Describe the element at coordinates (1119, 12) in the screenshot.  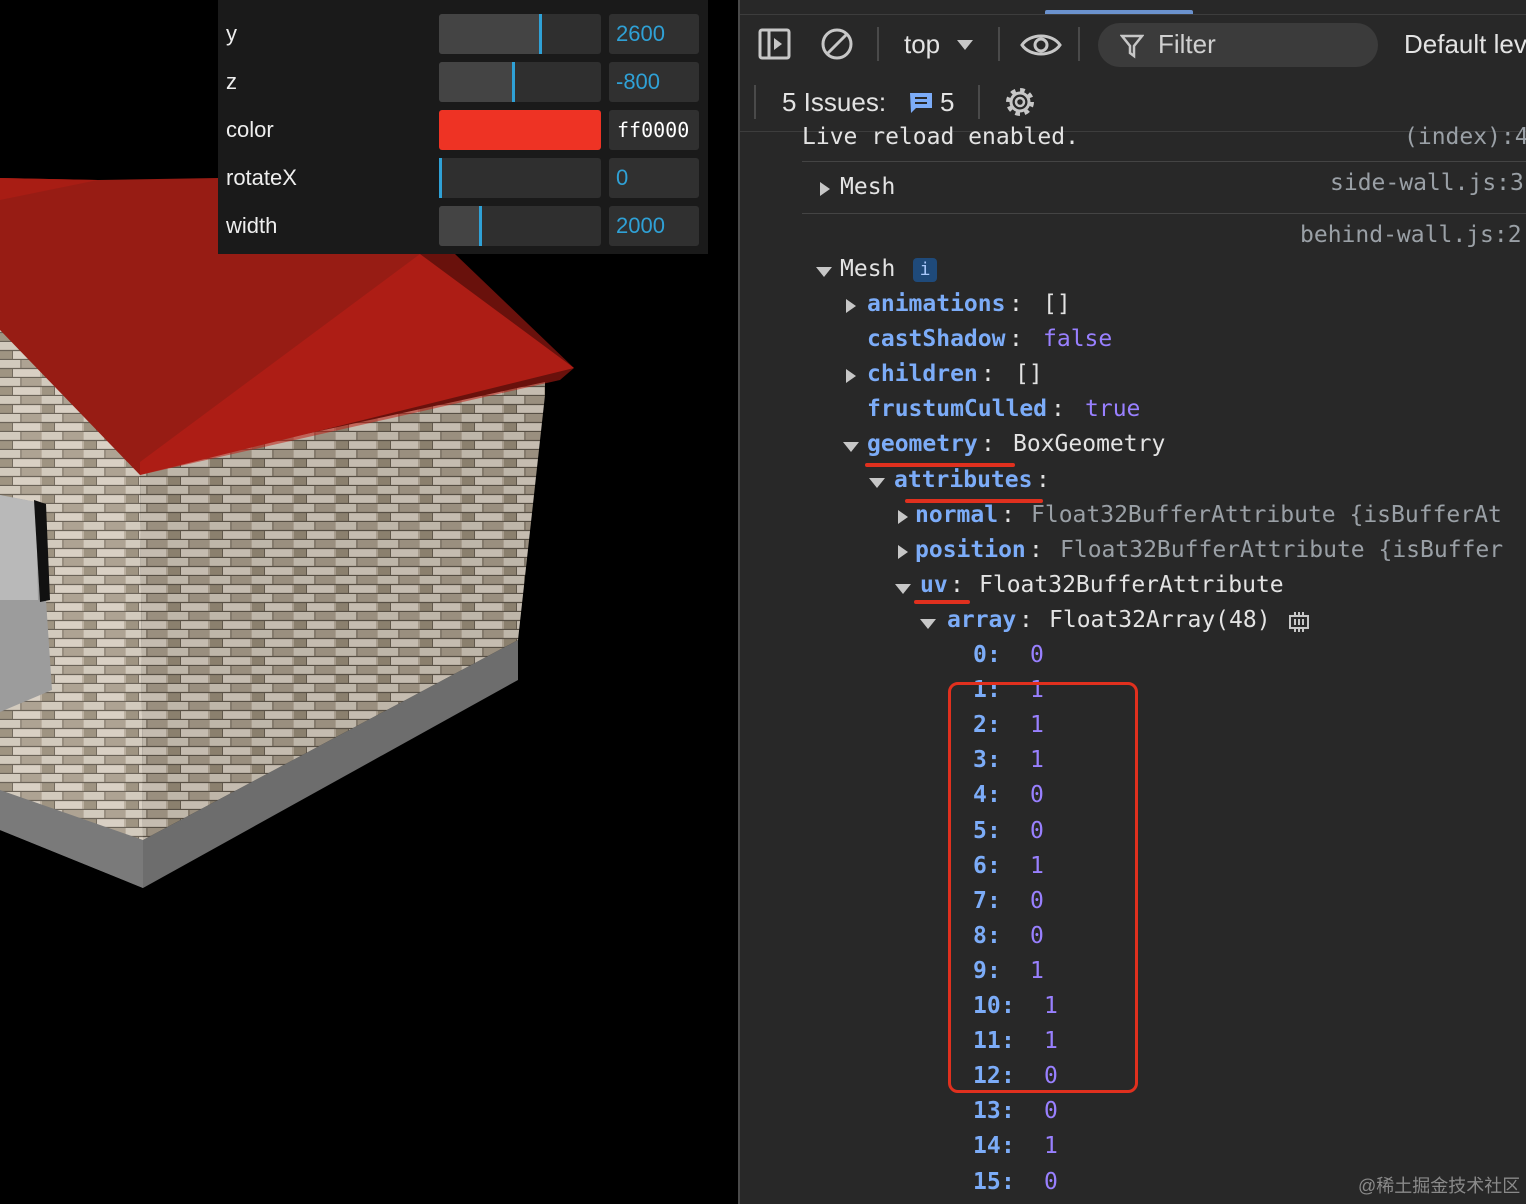
I see `active-tab-indicator` at that location.